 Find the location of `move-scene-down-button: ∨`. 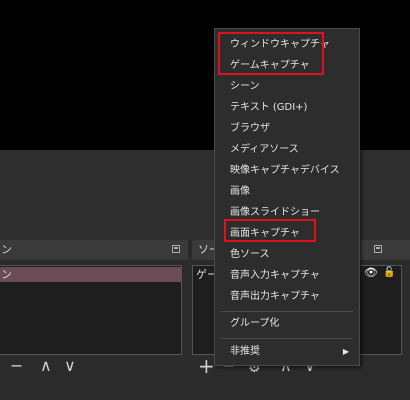

move-scene-down-button: ∨ is located at coordinates (70, 366).